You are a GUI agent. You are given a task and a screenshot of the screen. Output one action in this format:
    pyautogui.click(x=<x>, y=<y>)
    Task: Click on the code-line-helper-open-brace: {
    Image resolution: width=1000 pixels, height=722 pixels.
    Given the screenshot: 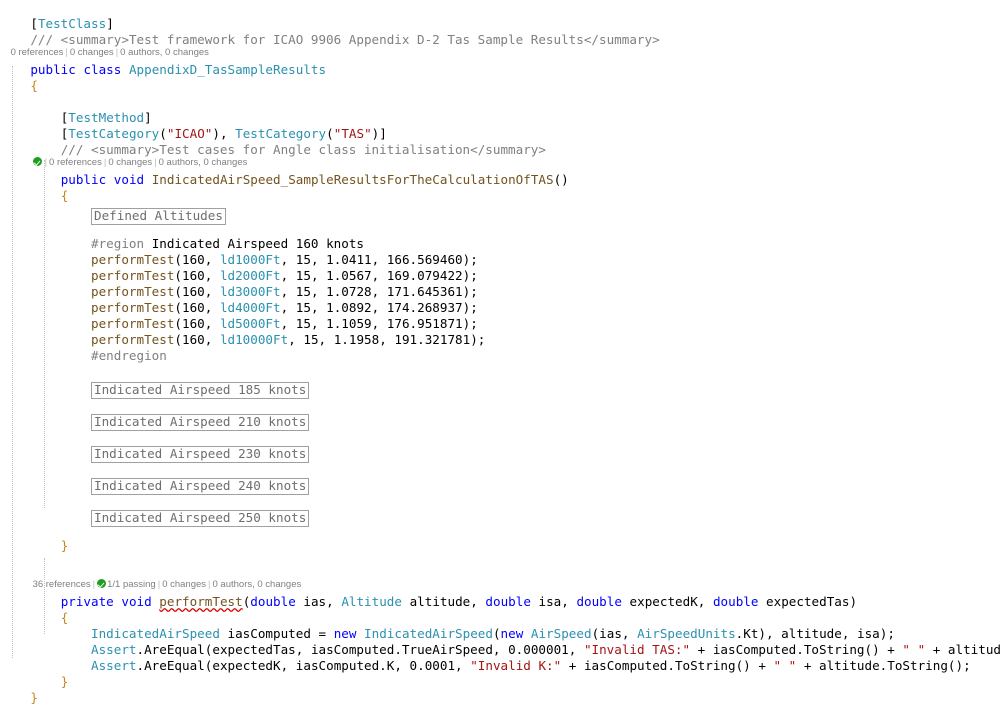 What is the action you would take?
    pyautogui.click(x=500, y=609)
    